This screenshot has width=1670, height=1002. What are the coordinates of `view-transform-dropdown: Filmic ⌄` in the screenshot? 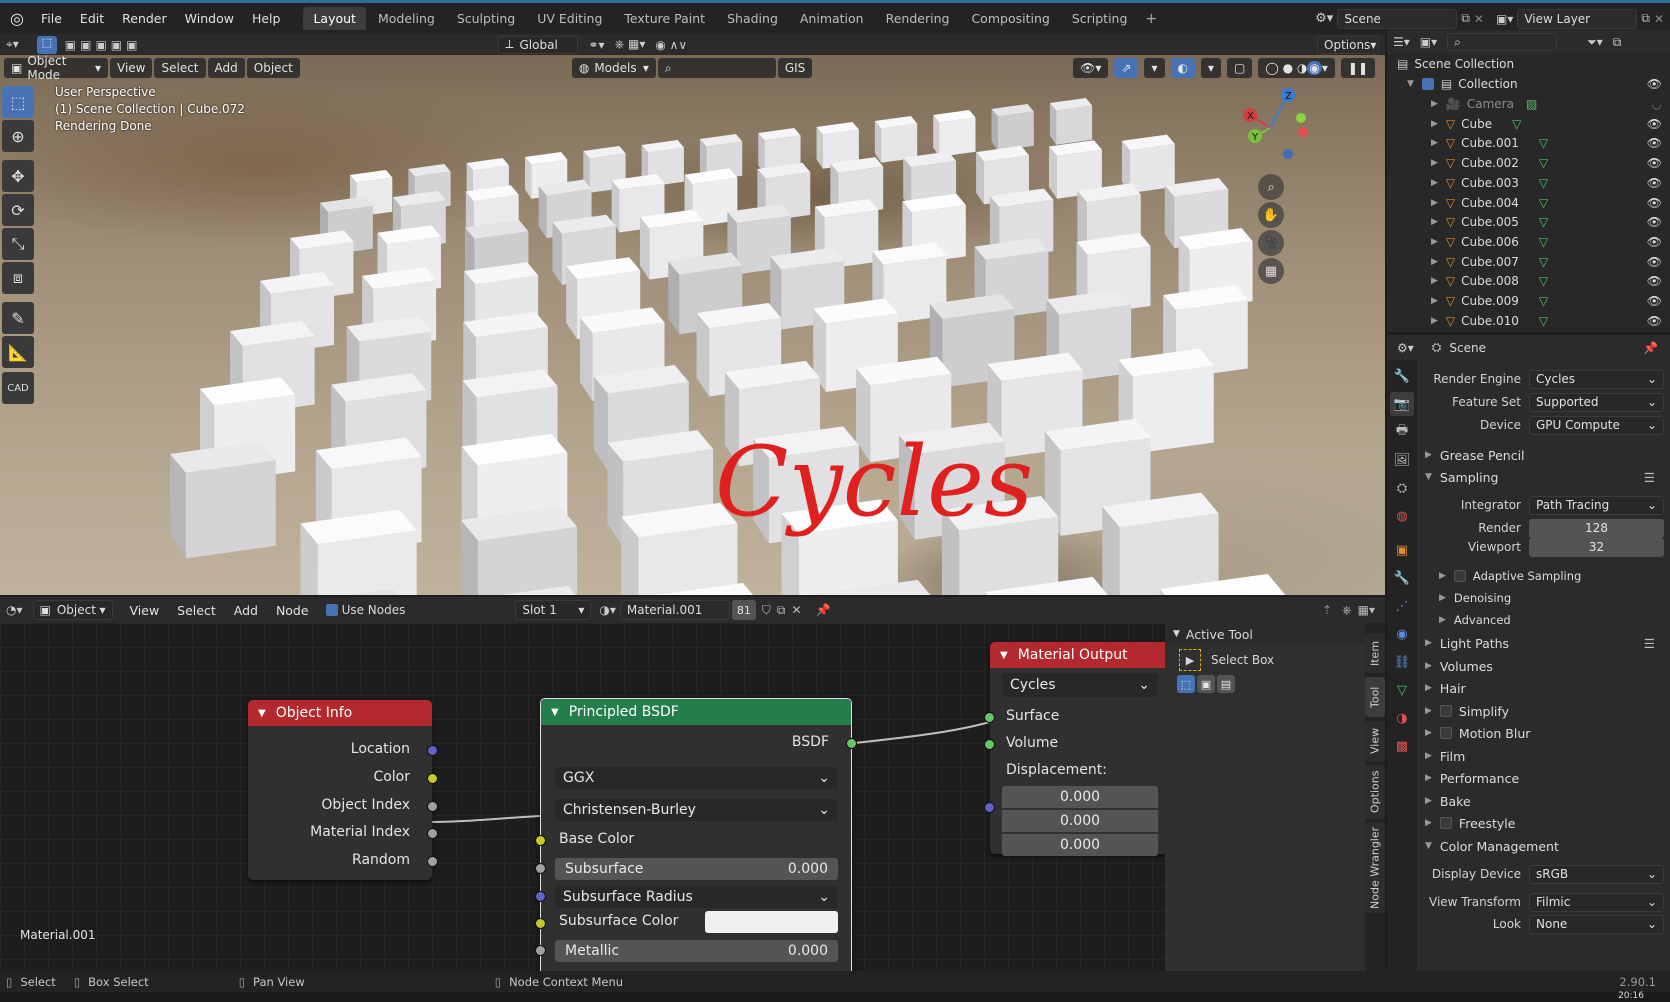 It's located at (1596, 902).